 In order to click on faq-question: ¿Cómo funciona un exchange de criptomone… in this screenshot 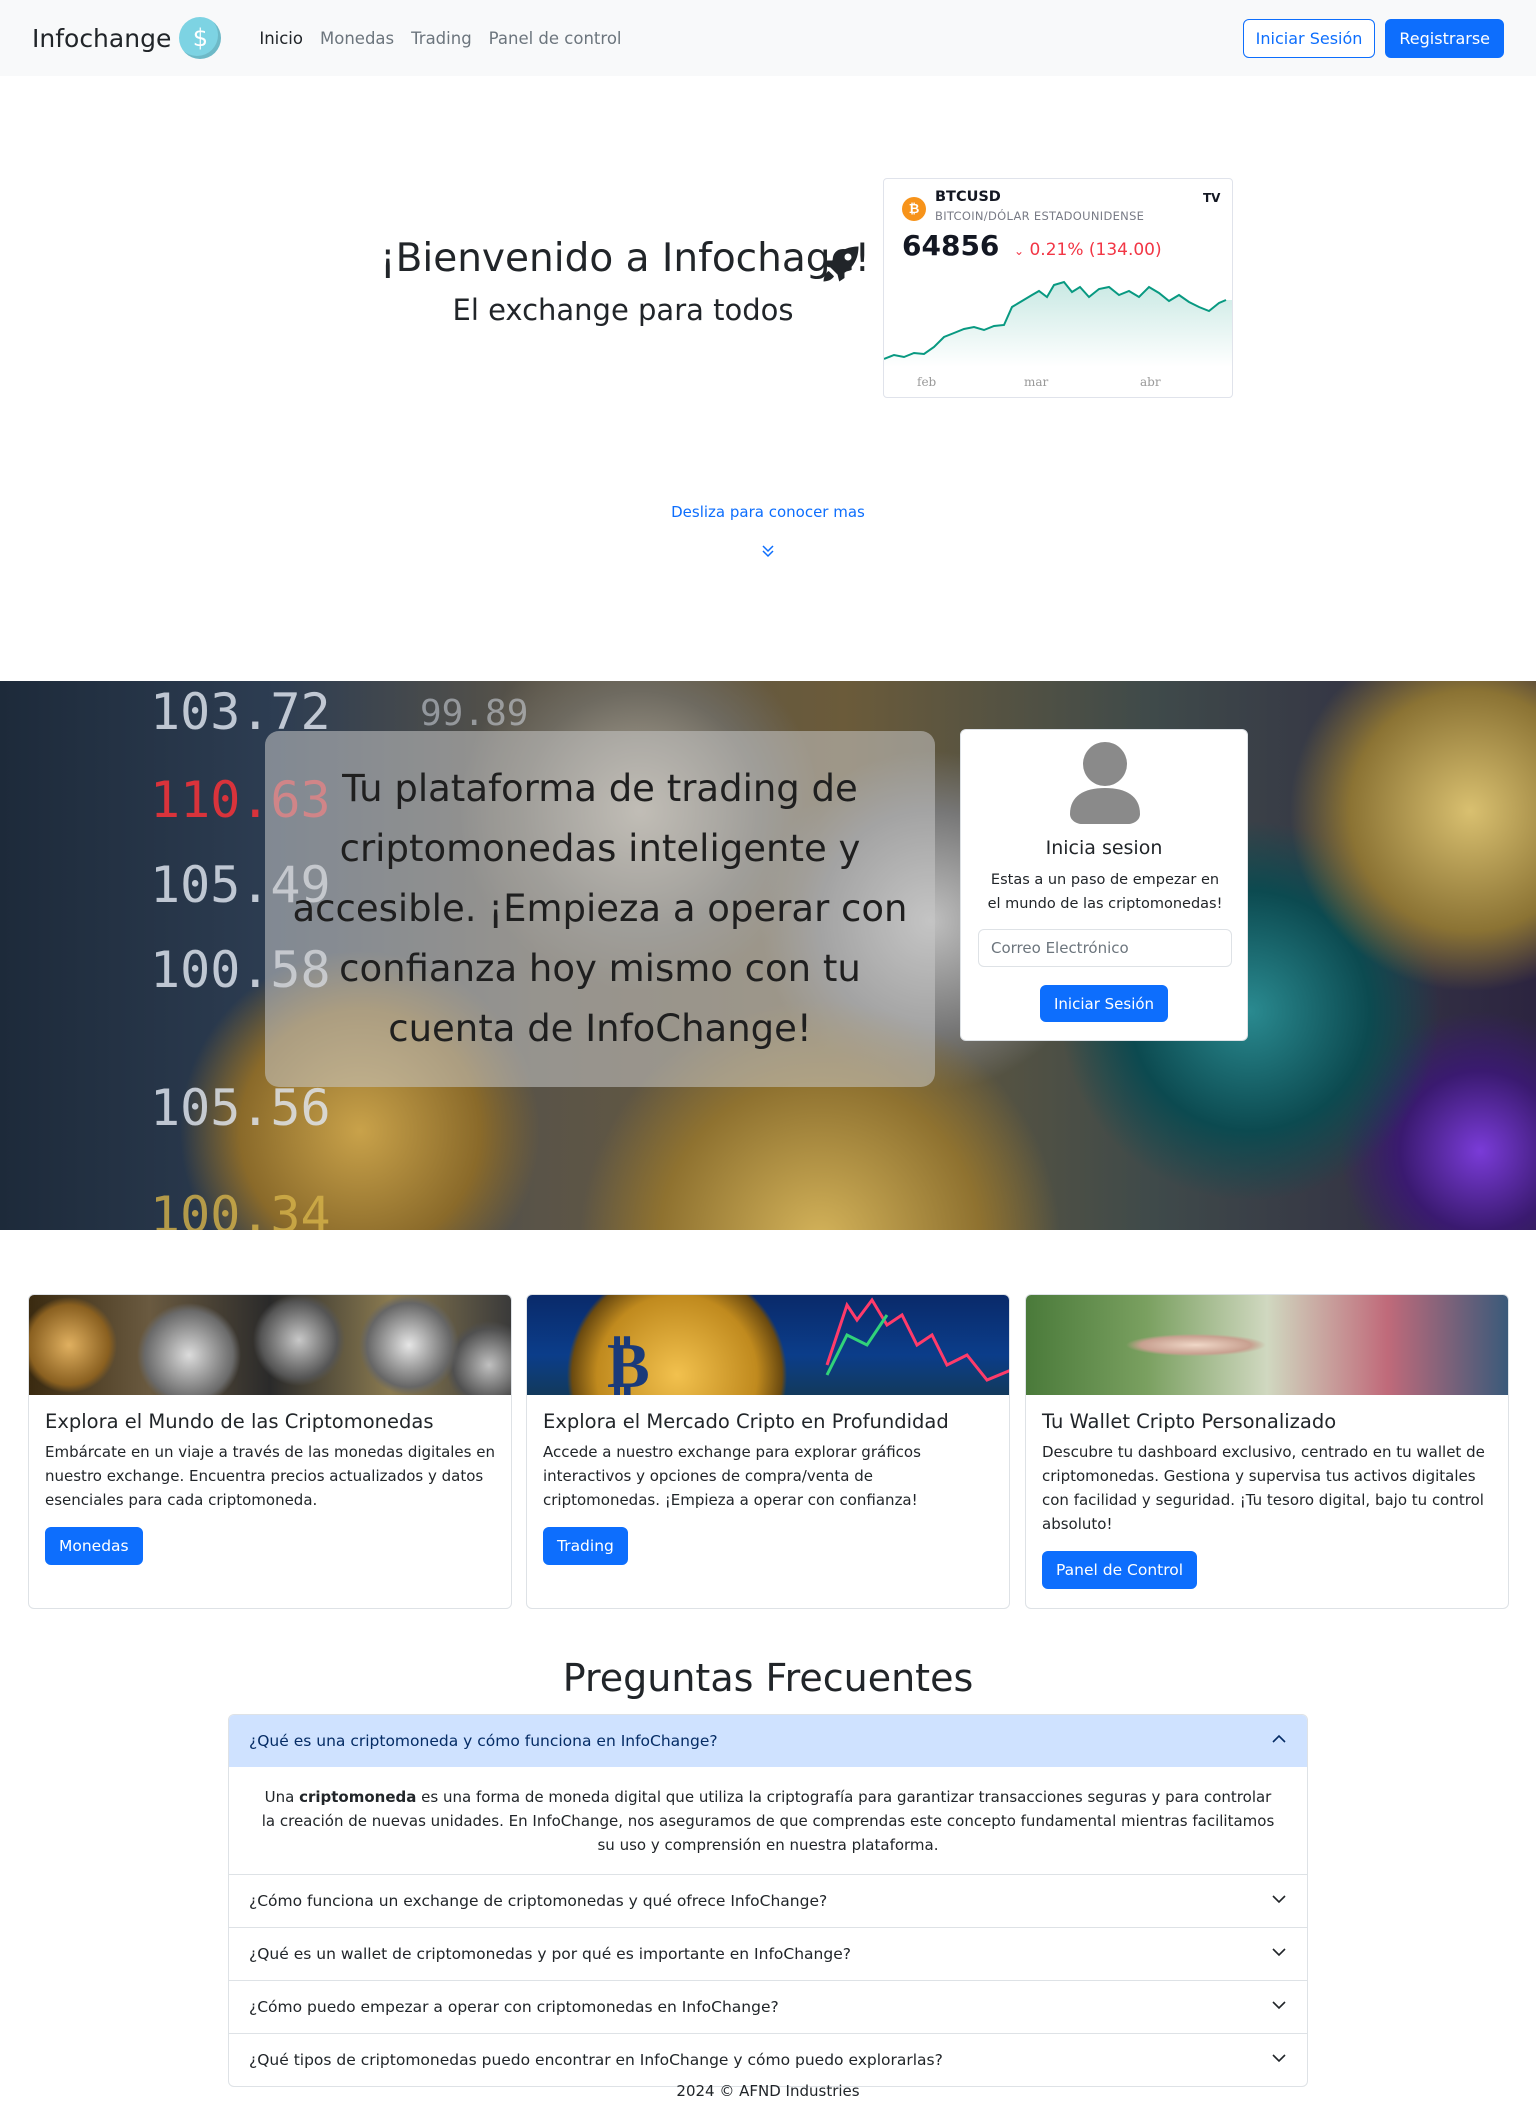, I will do `click(538, 1901)`.